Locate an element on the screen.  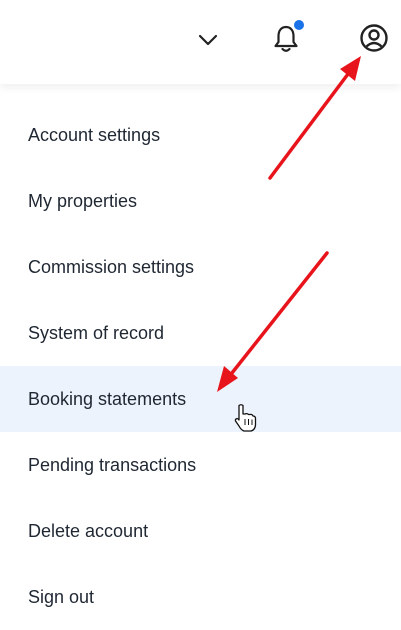
chevron-down-icon is located at coordinates (208, 40).